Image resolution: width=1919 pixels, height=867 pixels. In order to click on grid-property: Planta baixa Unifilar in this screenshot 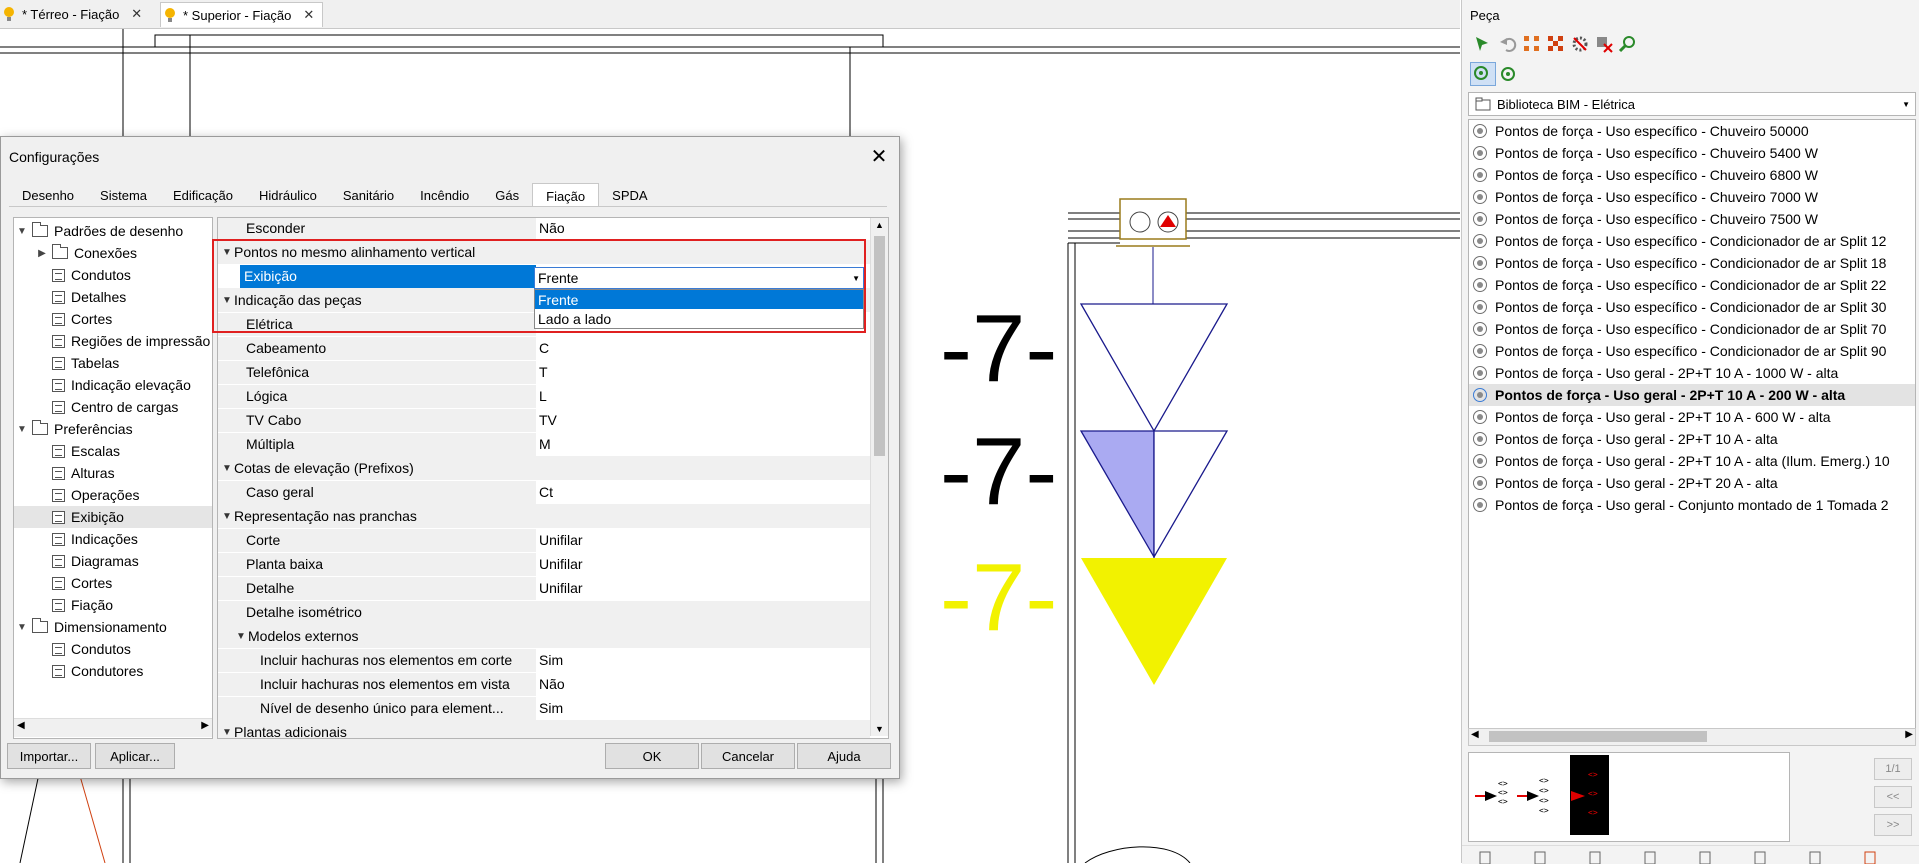, I will do `click(545, 564)`.